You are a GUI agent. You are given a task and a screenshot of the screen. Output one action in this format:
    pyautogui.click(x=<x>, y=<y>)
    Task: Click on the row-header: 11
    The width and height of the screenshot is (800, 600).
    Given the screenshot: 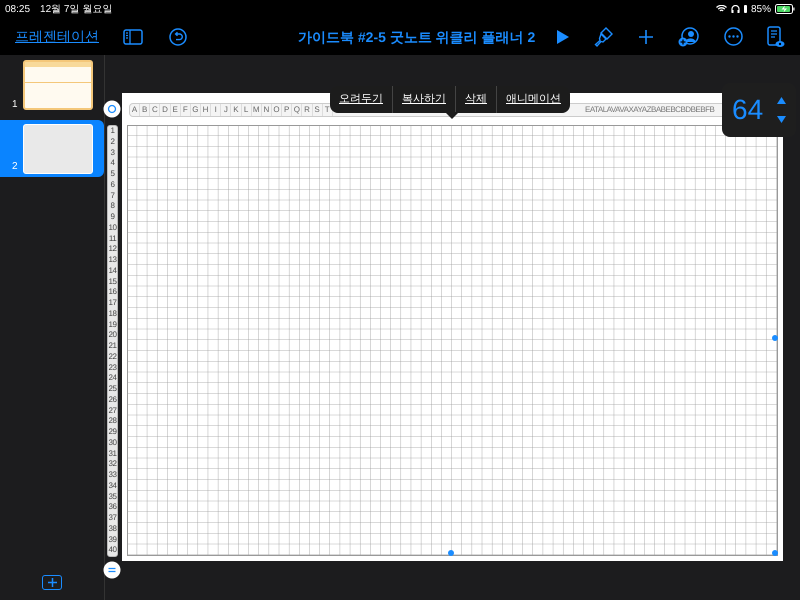 What is the action you would take?
    pyautogui.click(x=112, y=239)
    